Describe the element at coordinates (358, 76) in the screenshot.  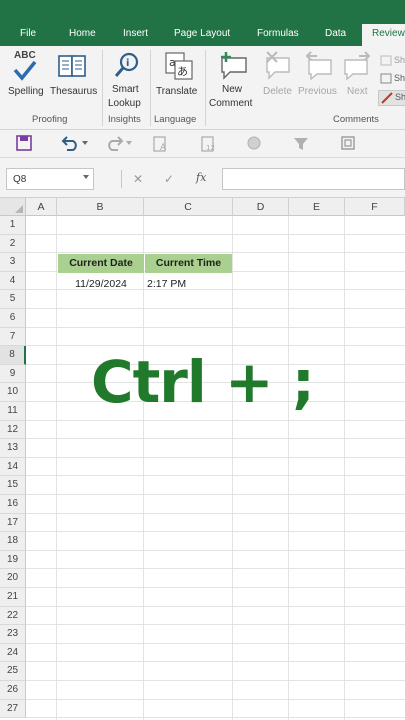
I see `next-comment-button: Next` at that location.